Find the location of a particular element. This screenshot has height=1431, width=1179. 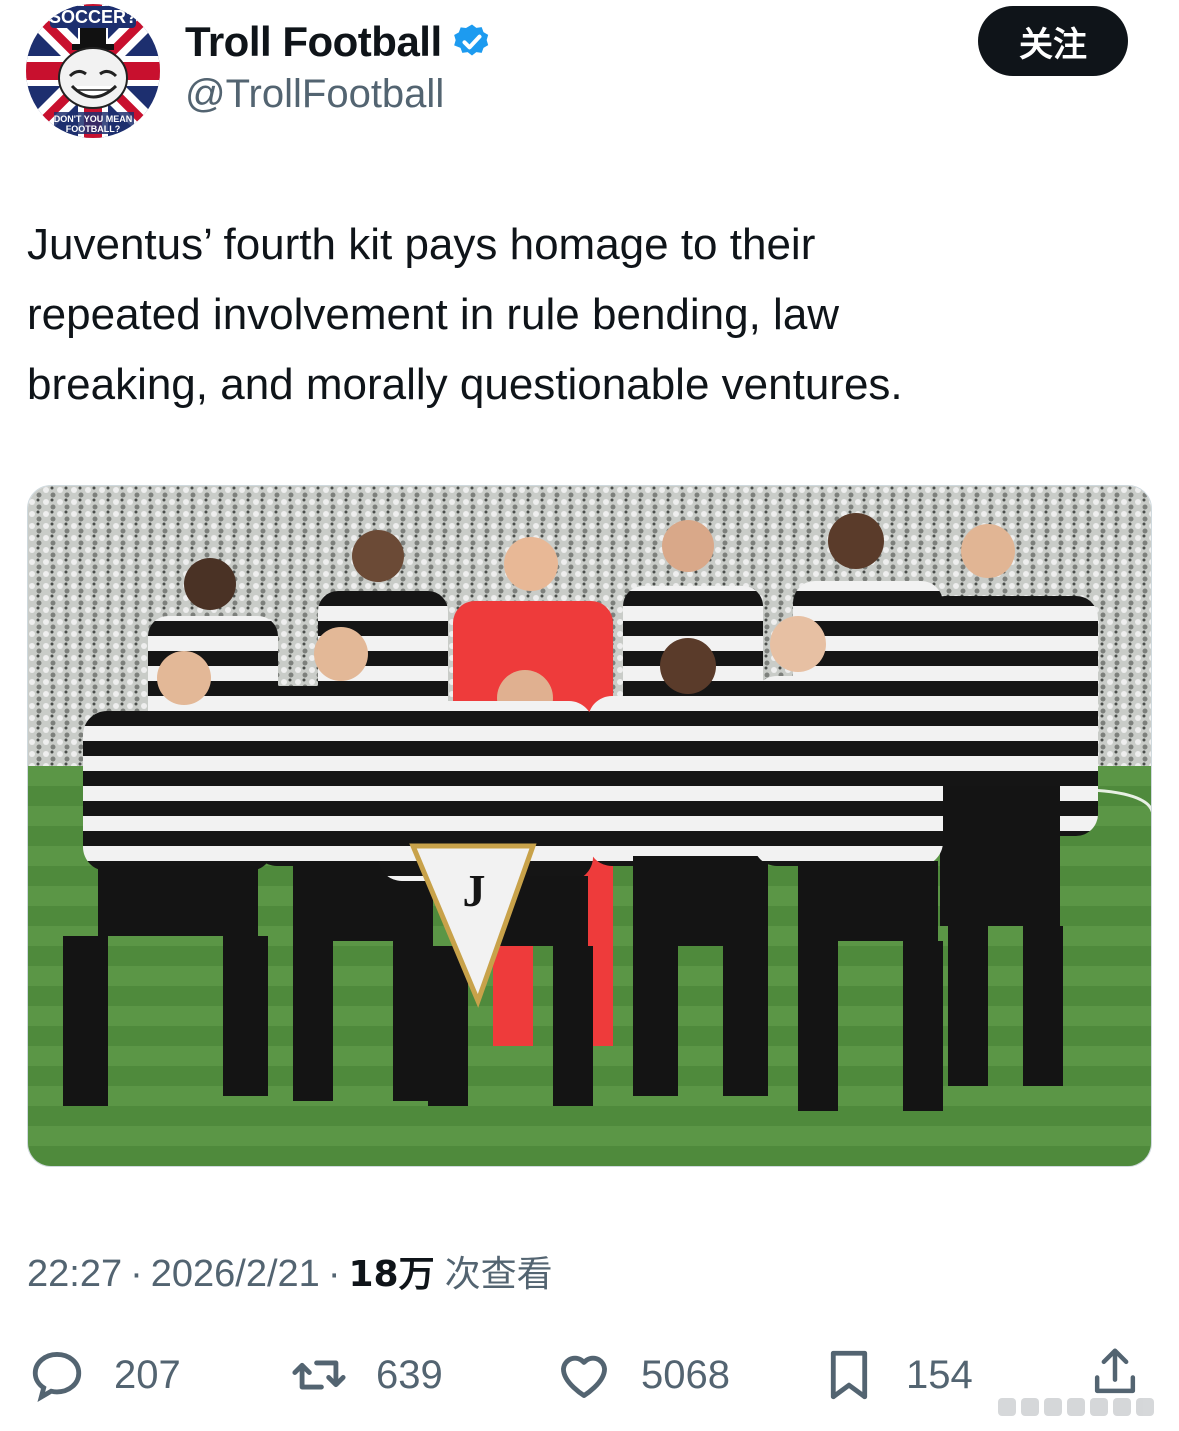

views-count: 18万 is located at coordinates (391, 1274).